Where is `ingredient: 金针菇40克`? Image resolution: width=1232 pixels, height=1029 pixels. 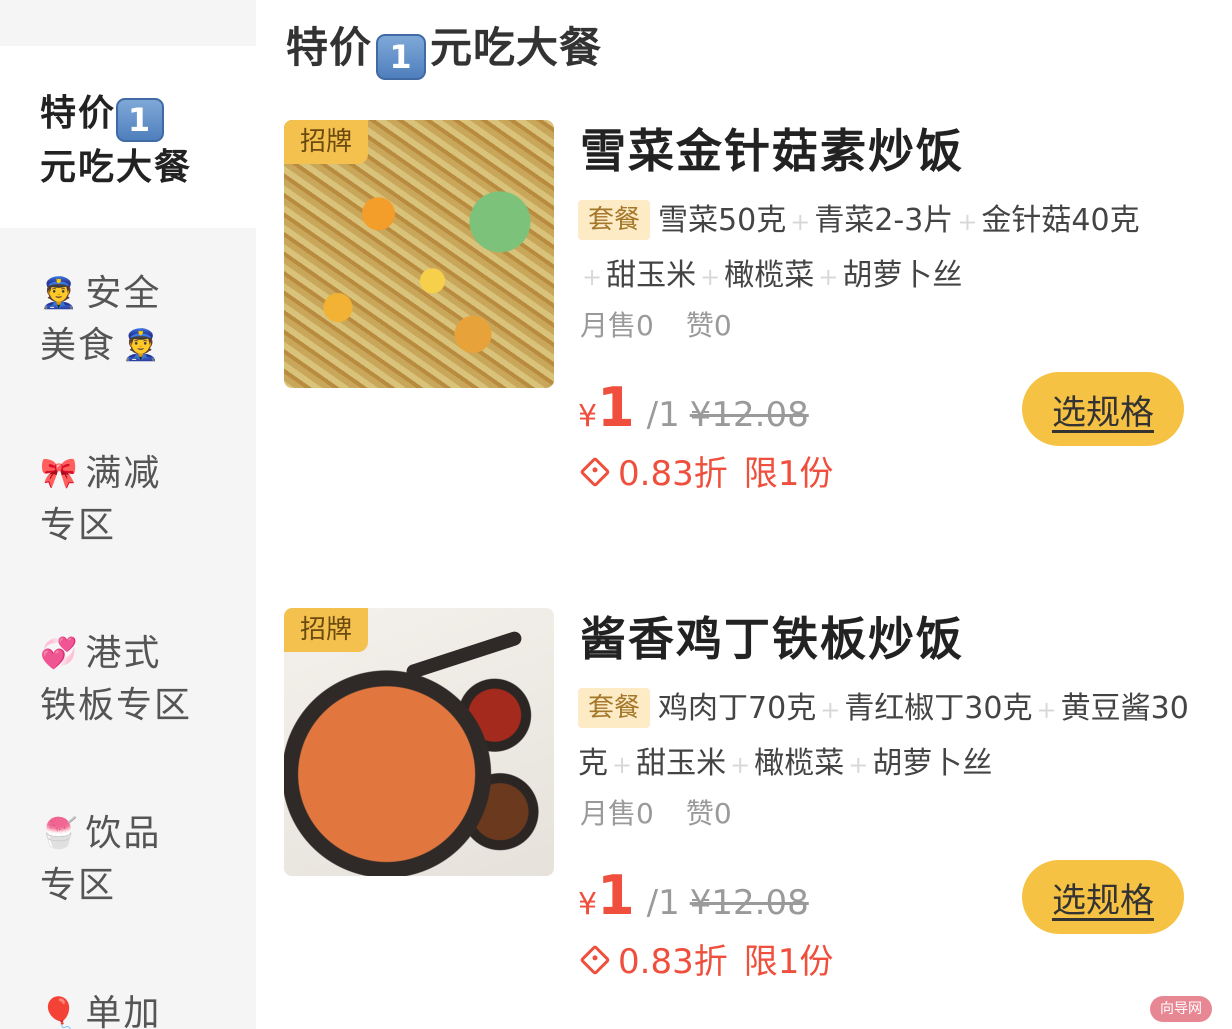 ingredient: 金针菇40克 is located at coordinates (1060, 220).